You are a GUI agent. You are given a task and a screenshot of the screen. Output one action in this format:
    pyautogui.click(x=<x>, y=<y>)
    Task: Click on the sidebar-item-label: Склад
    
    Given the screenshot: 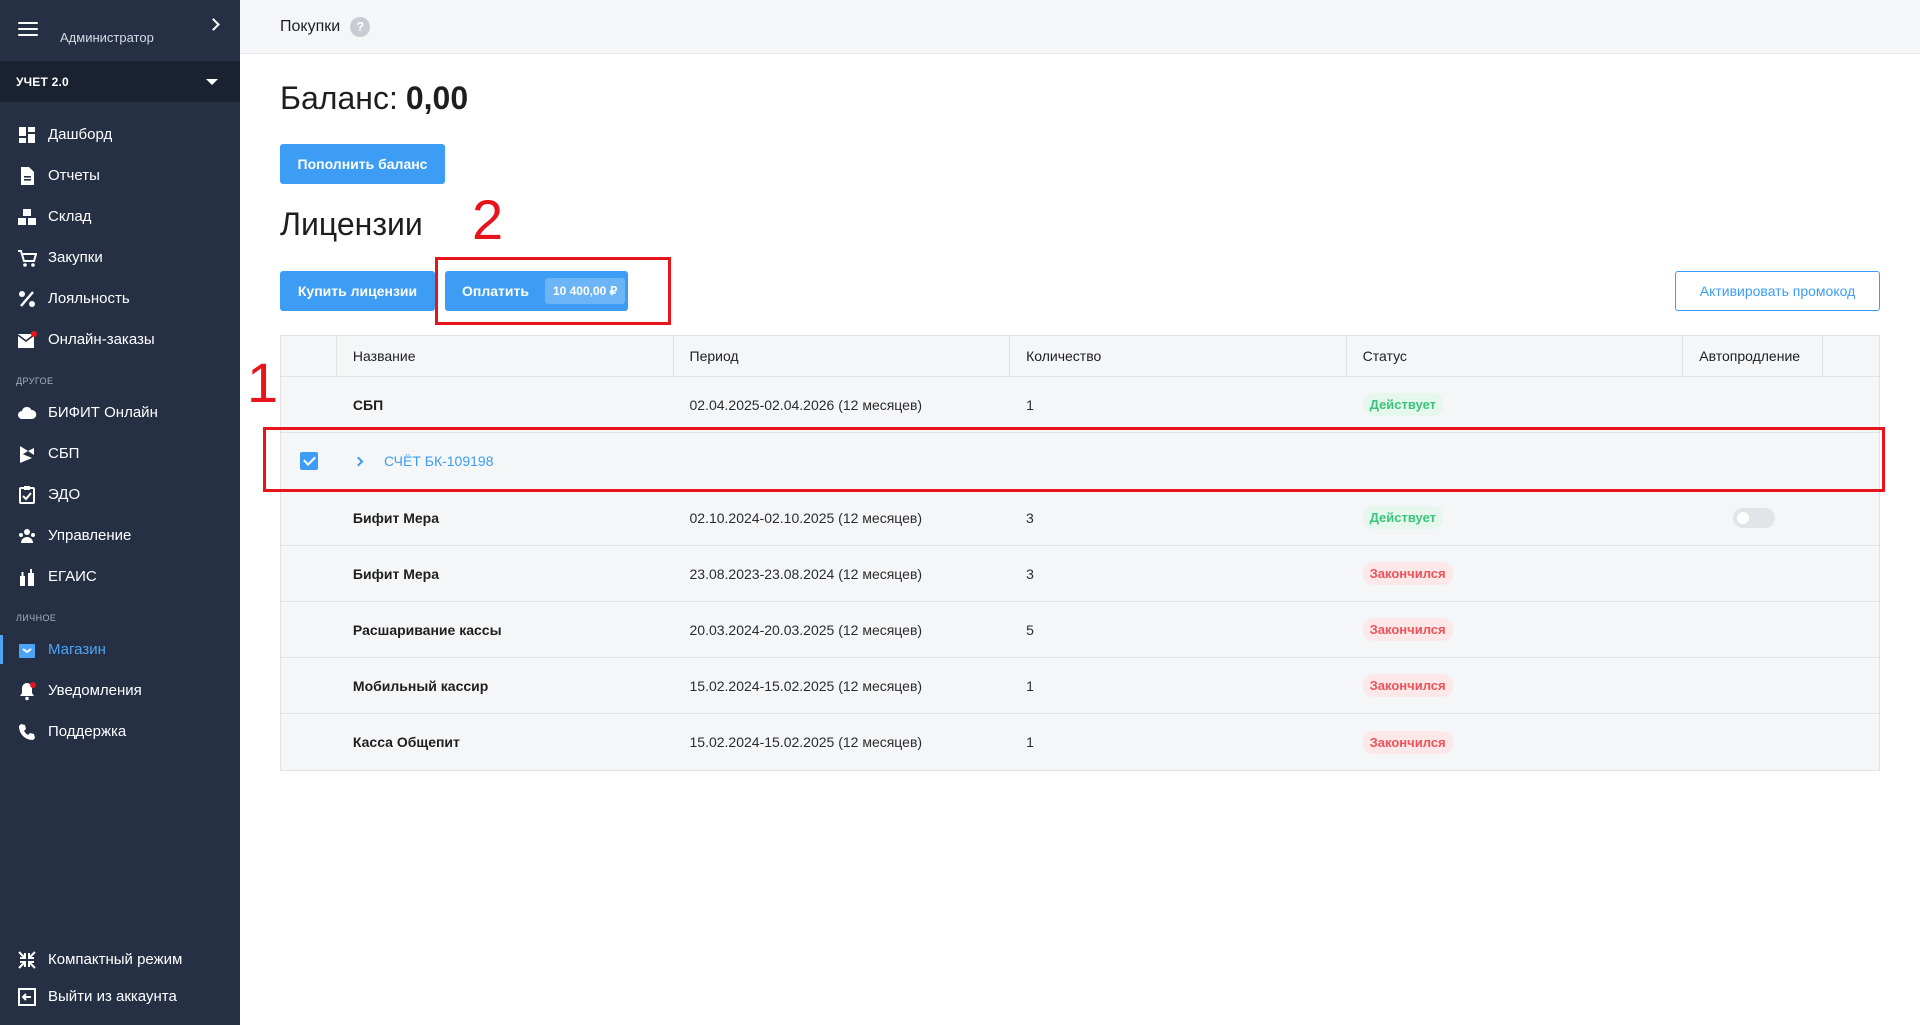 What is the action you would take?
    pyautogui.click(x=70, y=216)
    